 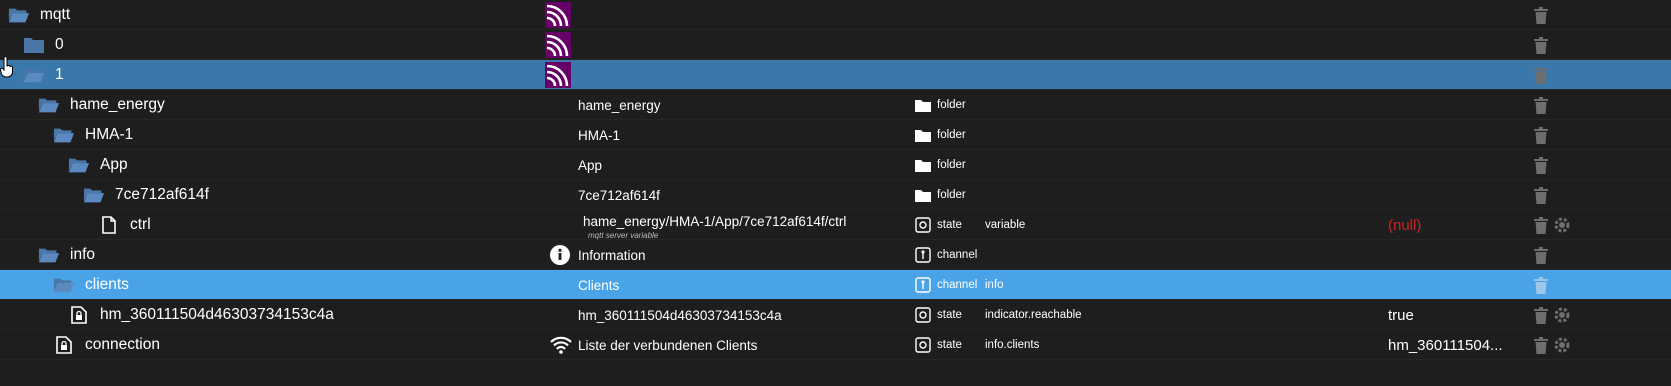 I want to click on tree-row-clients: clients Clients channel info, so click(x=835, y=285).